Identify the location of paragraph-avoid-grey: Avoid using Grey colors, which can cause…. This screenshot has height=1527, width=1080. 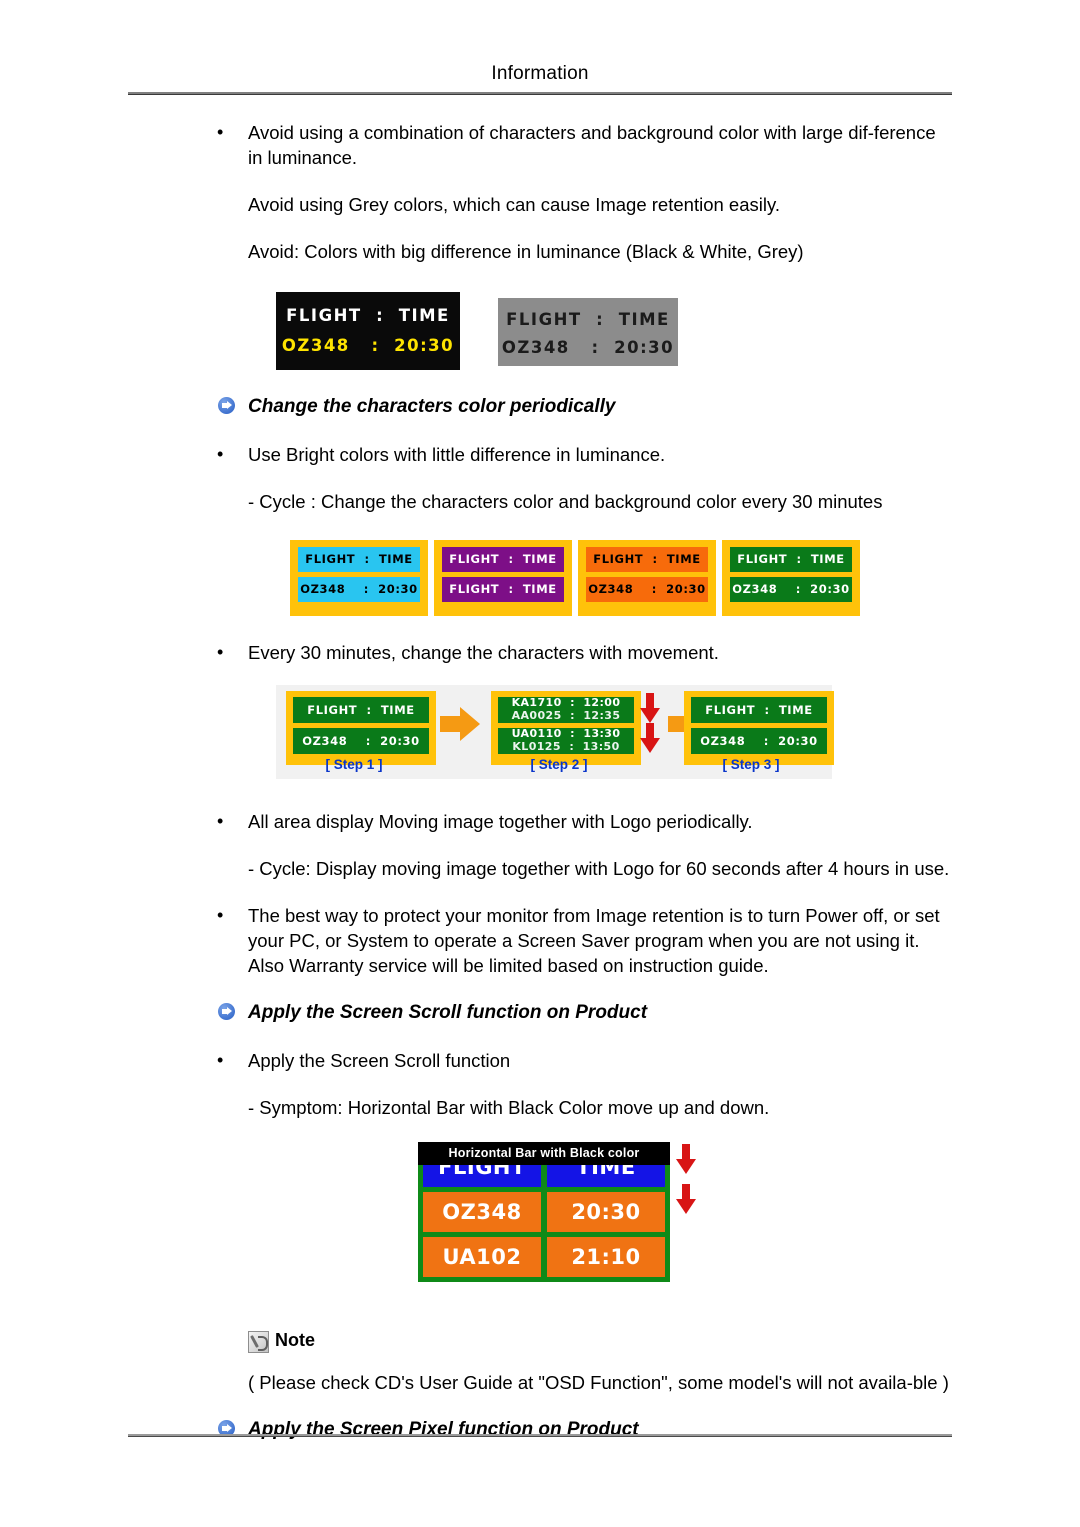
(514, 204).